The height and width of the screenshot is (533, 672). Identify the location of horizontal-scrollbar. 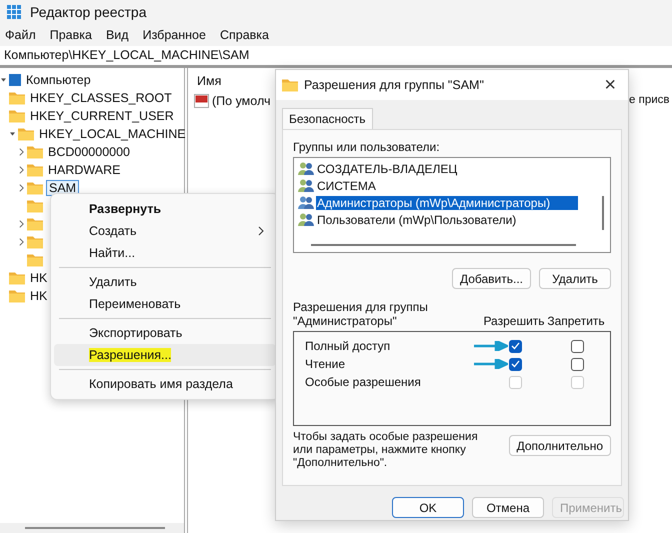
(92, 528).